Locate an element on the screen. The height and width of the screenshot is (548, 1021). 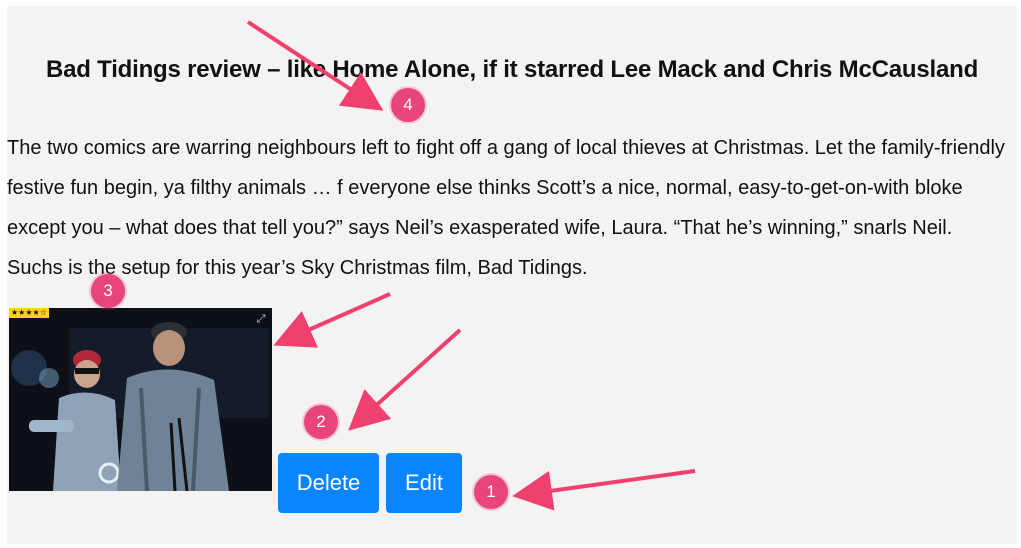
film-still-illustration is located at coordinates (140, 399).